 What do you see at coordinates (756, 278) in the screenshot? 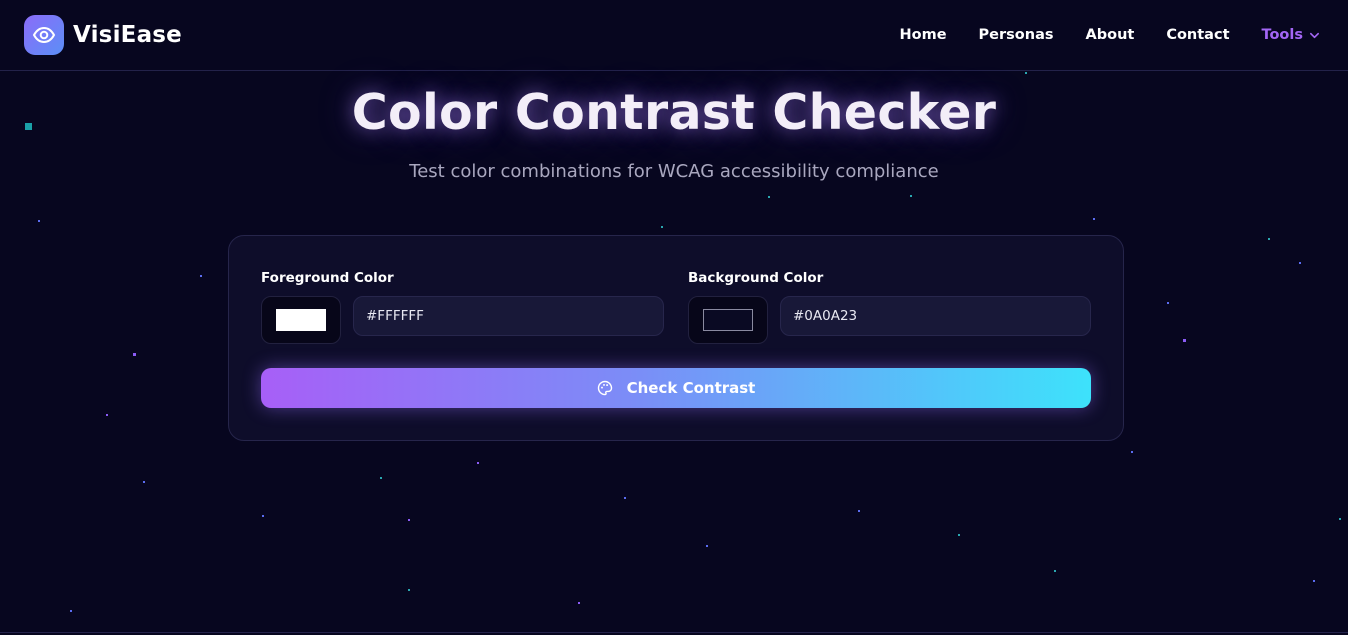
I see `background-color-label: Background Color` at bounding box center [756, 278].